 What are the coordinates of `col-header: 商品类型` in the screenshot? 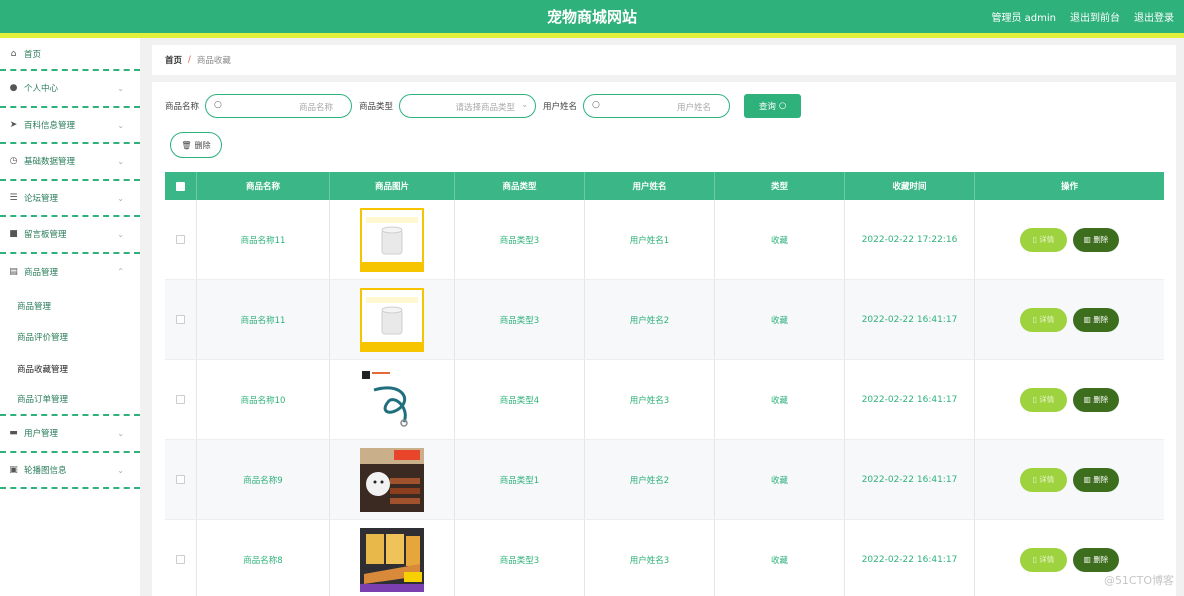 It's located at (520, 186).